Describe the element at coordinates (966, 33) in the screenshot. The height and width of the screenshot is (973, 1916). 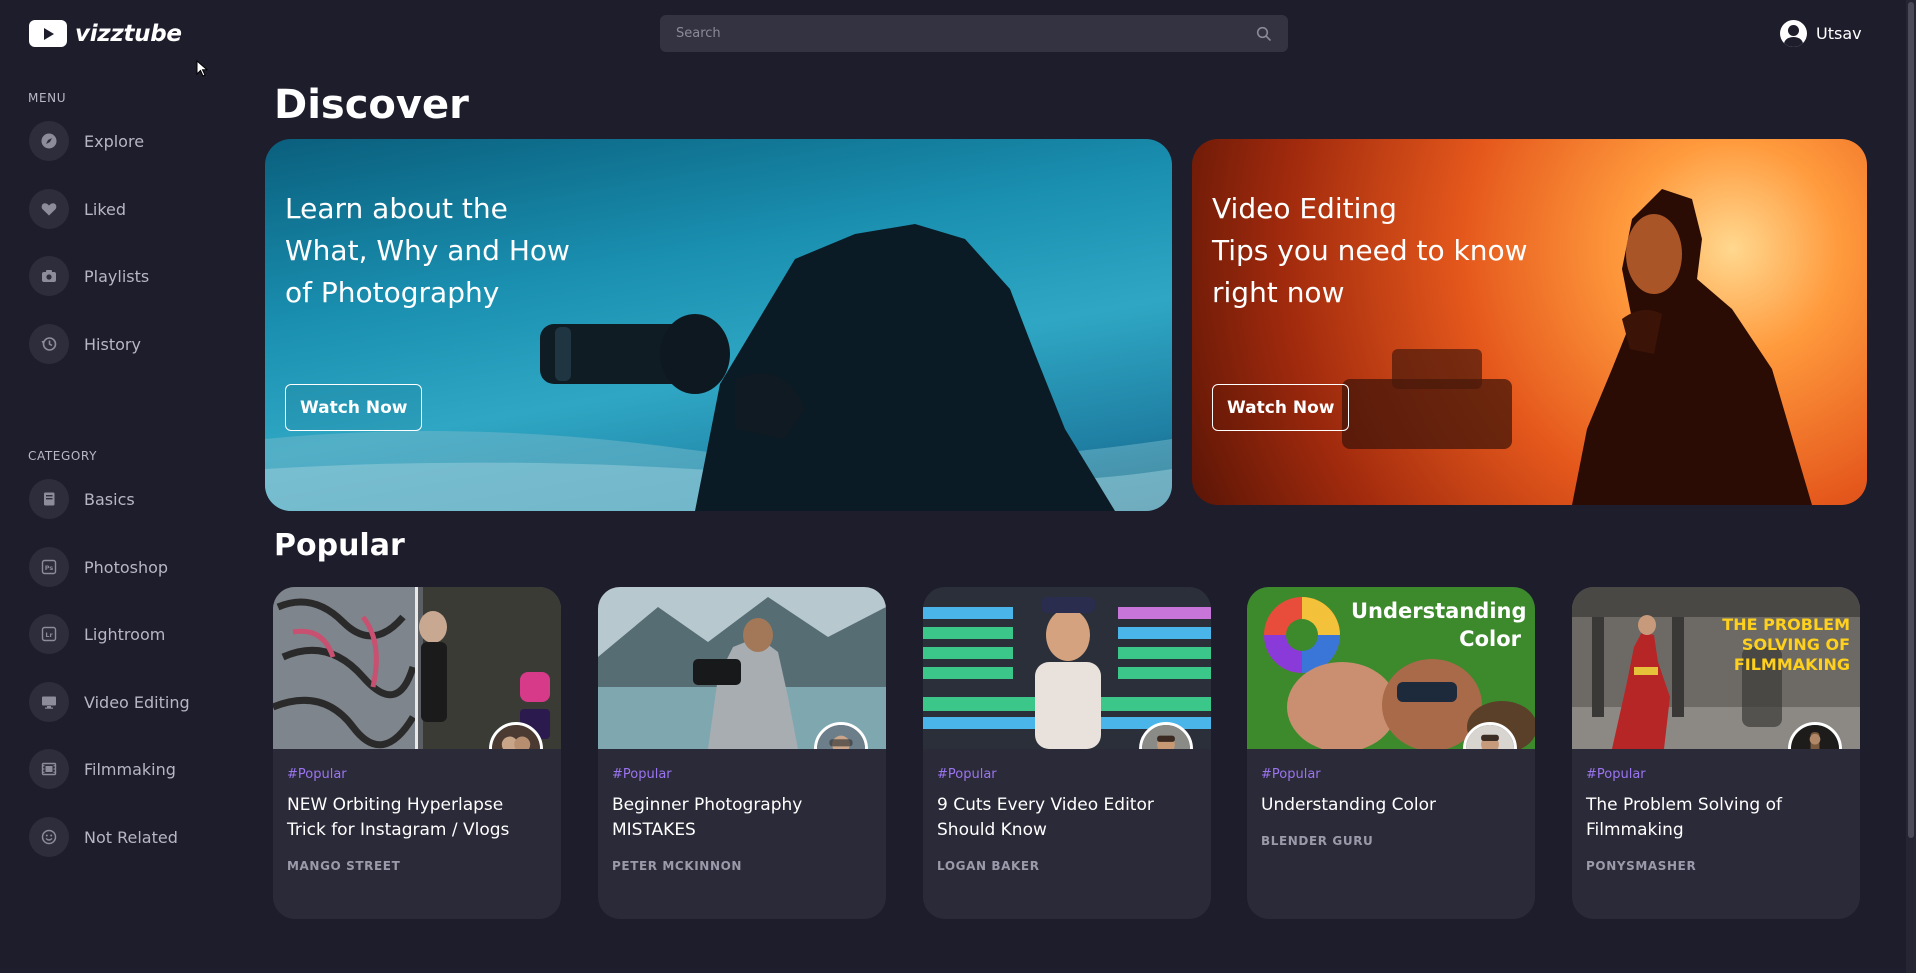
I see `search-input` at that location.